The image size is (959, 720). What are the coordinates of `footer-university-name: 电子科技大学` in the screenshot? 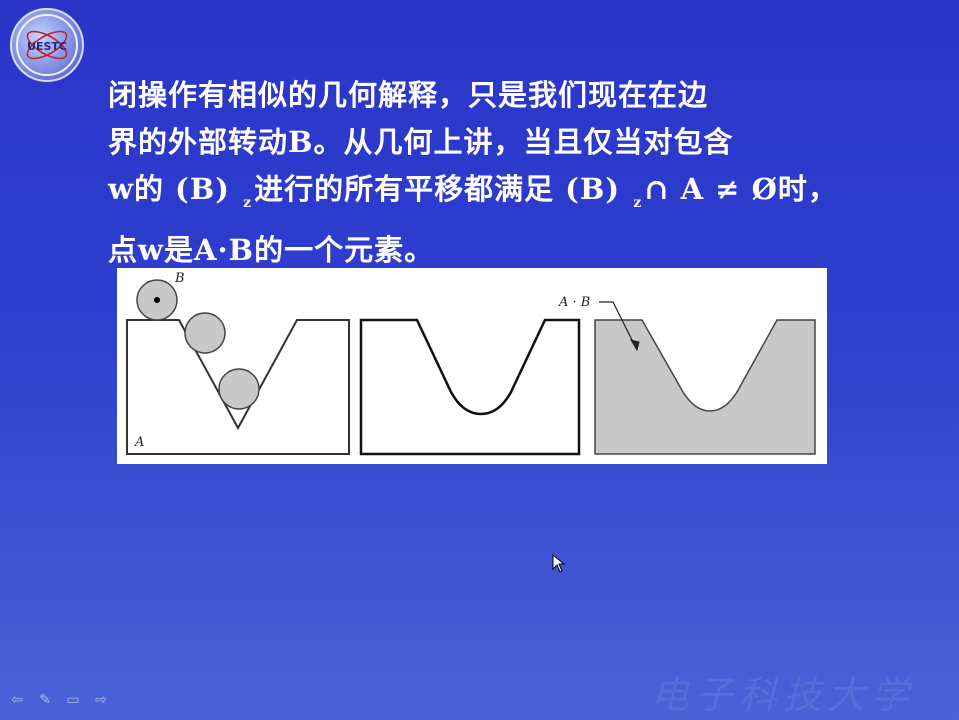 It's located at (782, 695).